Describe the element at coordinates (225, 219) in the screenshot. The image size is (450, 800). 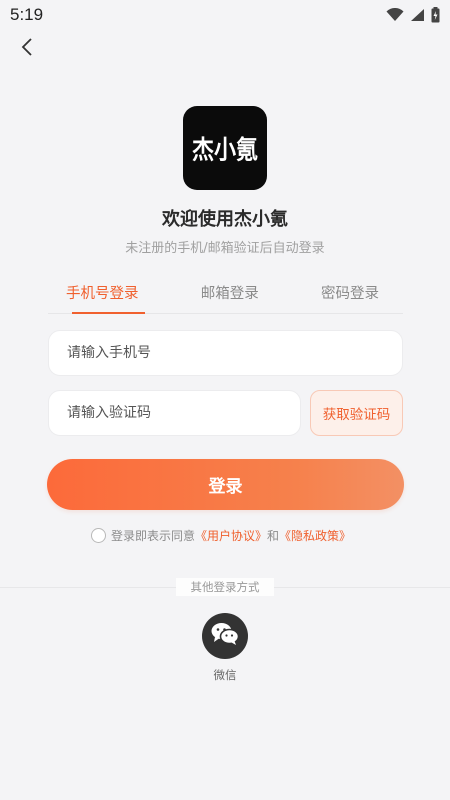
I see `welcome-title: 欢迎使用杰小氪` at that location.